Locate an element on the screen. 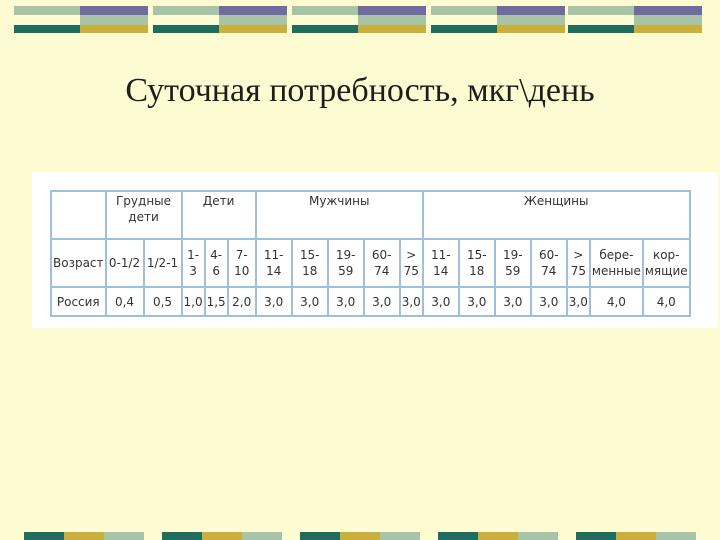  value-cell: 1,0 is located at coordinates (193, 301).